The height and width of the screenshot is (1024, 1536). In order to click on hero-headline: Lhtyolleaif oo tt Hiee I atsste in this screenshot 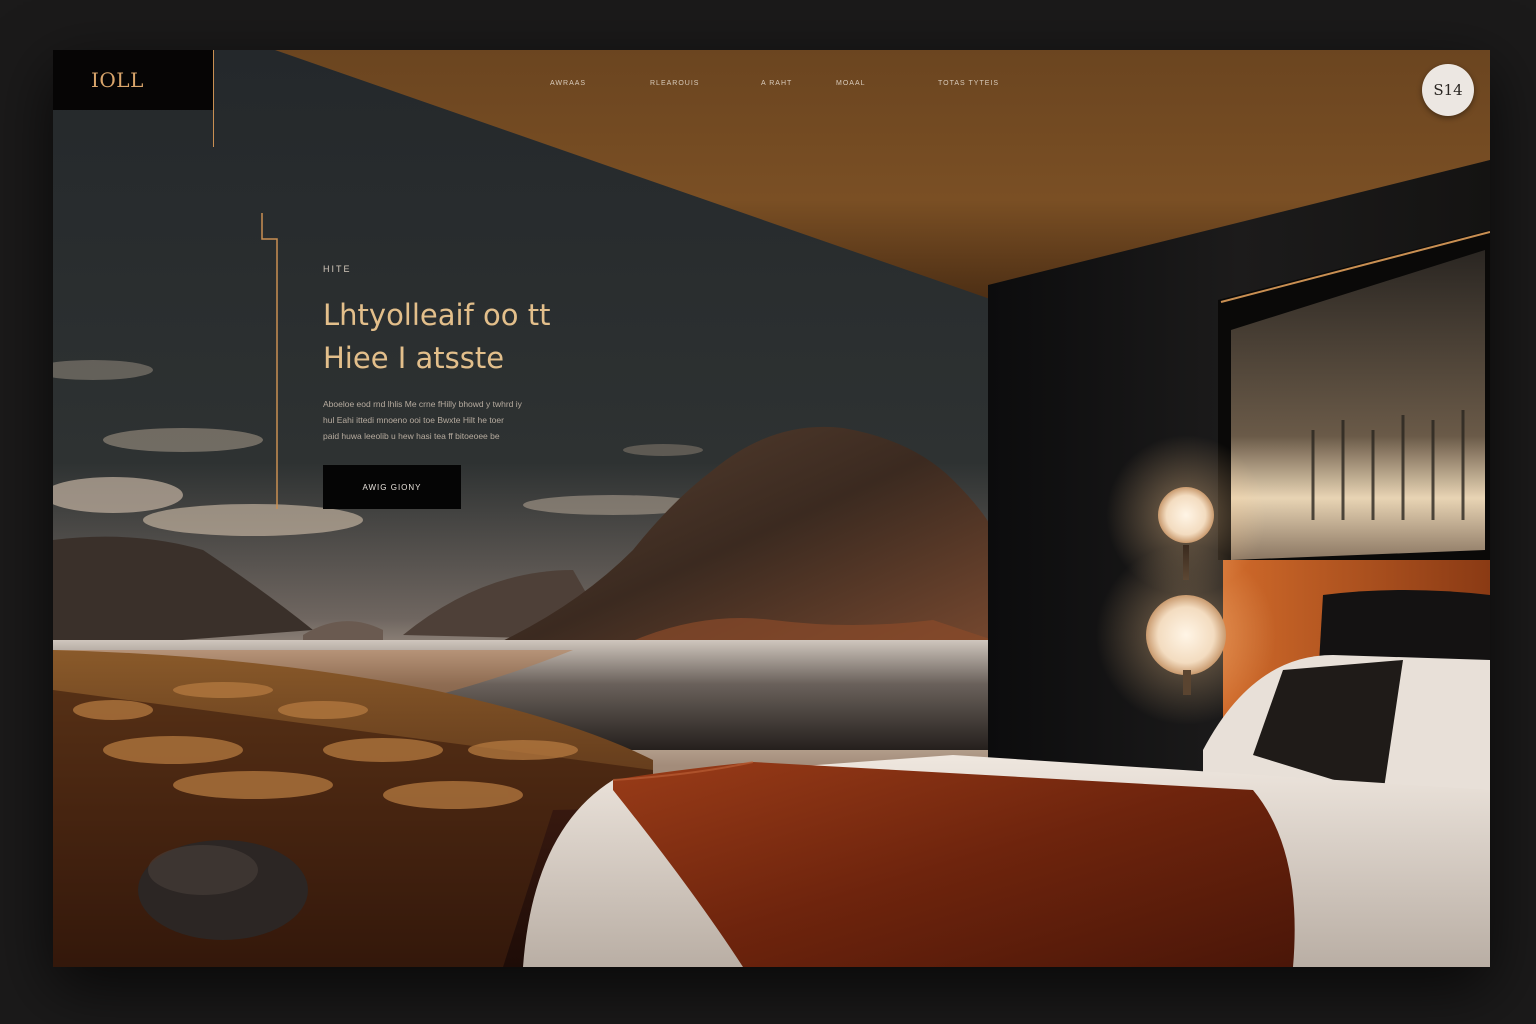, I will do `click(473, 337)`.